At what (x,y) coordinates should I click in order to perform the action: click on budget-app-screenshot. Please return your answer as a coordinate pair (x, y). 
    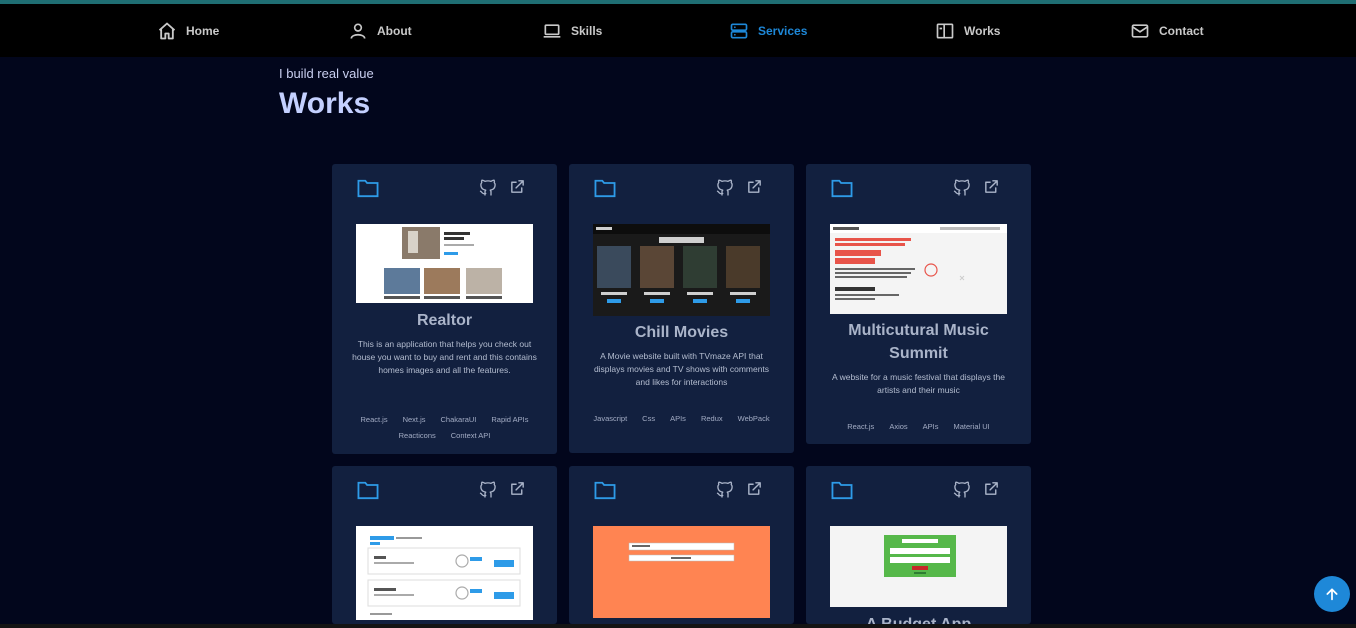
    Looking at the image, I should click on (918, 566).